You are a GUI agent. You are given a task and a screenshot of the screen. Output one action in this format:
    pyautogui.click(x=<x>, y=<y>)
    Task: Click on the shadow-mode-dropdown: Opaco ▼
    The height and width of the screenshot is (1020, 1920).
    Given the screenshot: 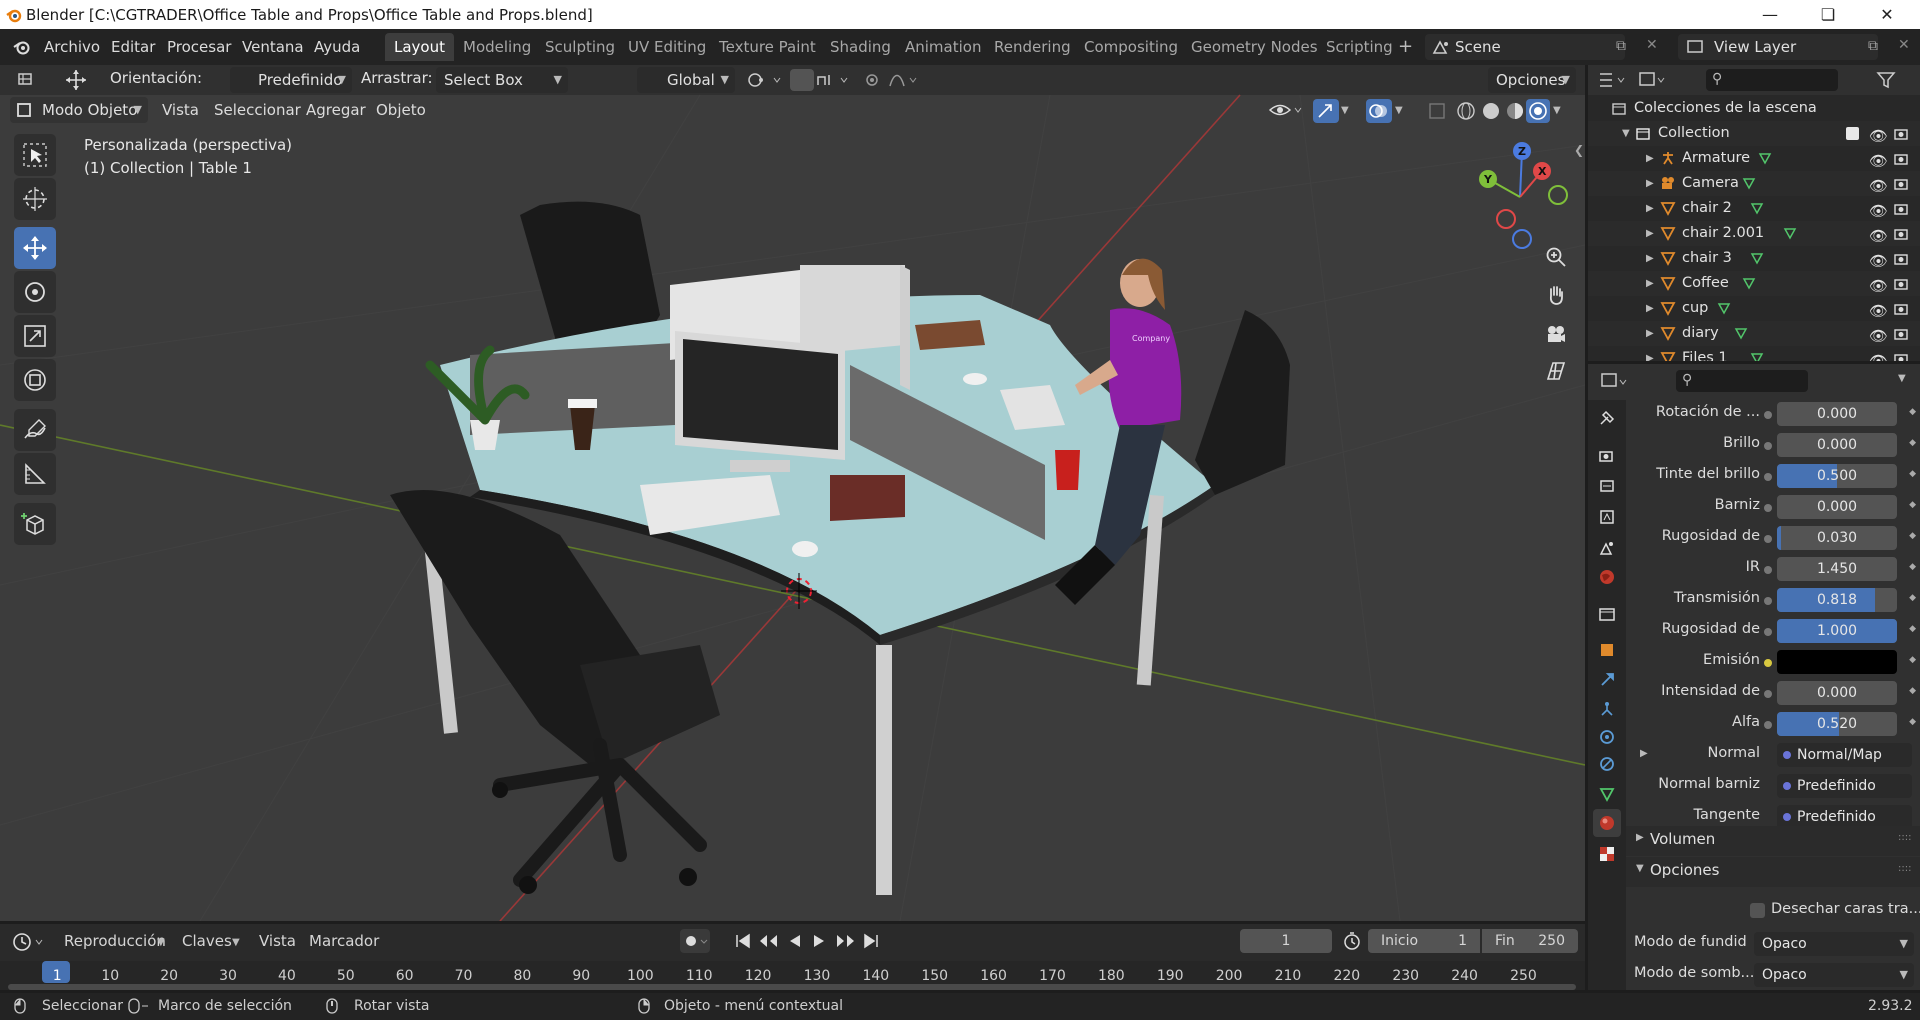 What is the action you would take?
    pyautogui.click(x=1834, y=975)
    